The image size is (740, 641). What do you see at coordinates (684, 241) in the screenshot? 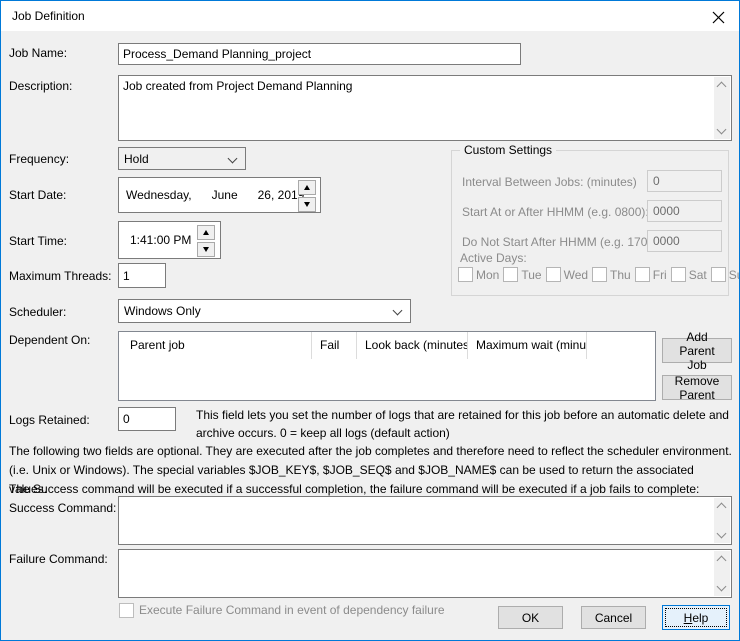
I see `do-not-start-input: 0000` at bounding box center [684, 241].